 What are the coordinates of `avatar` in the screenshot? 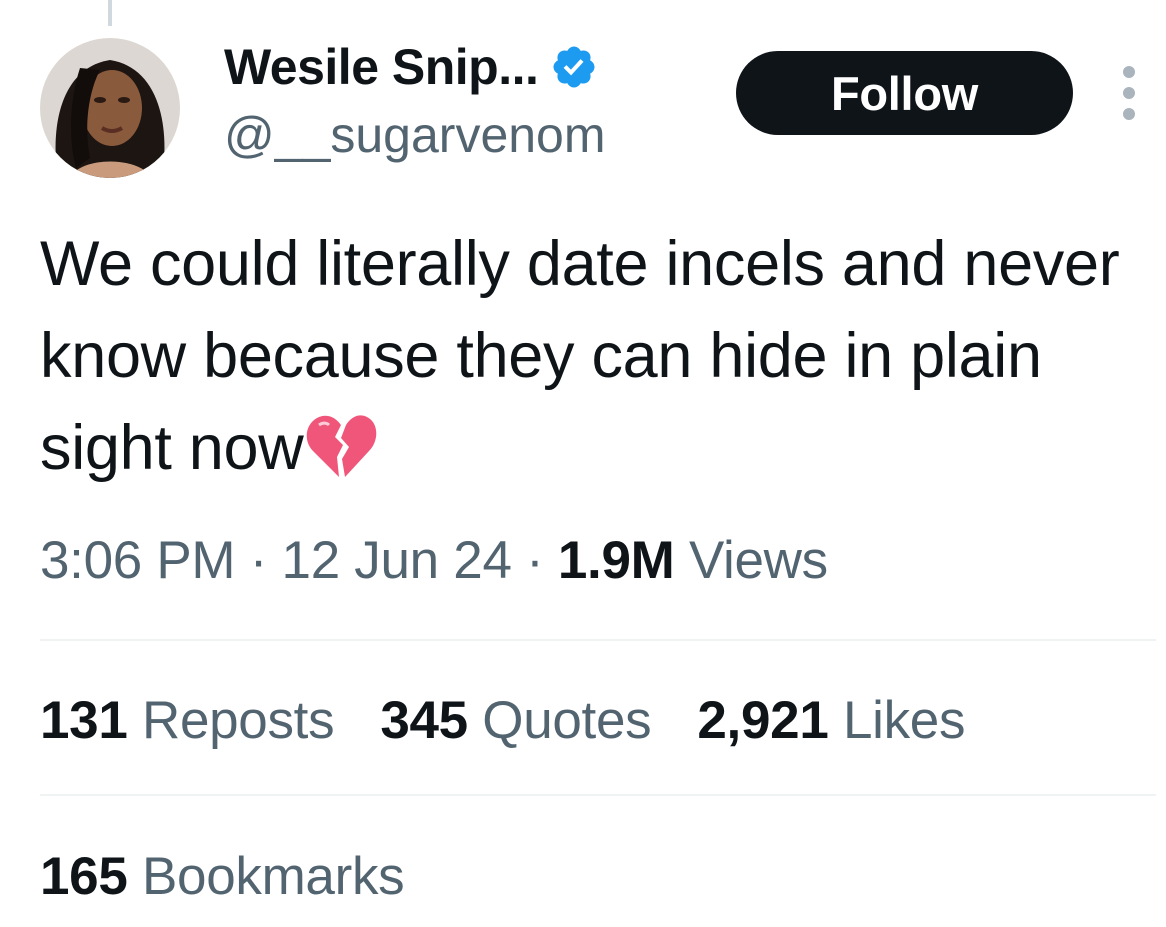 It's located at (110, 108).